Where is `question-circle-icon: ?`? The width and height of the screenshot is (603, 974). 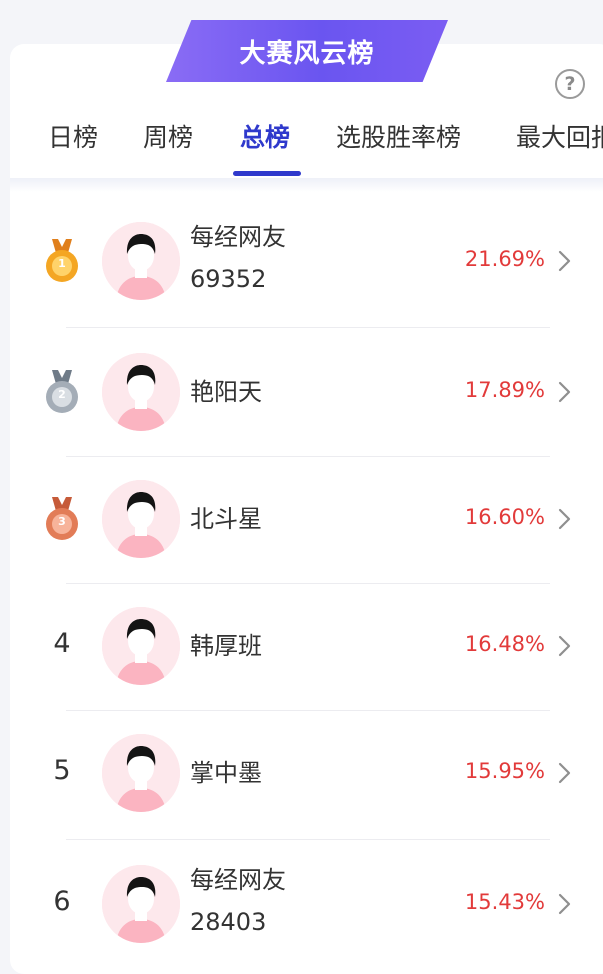
question-circle-icon: ? is located at coordinates (570, 84).